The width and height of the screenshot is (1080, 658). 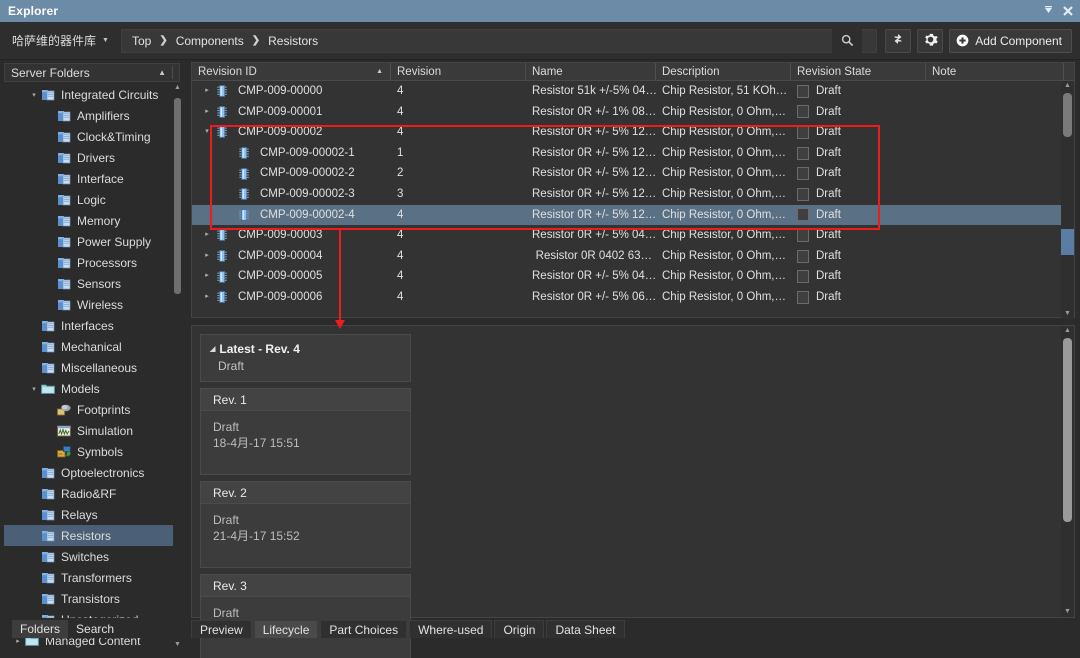 I want to click on tab-part-choices: Part Choices, so click(x=364, y=629).